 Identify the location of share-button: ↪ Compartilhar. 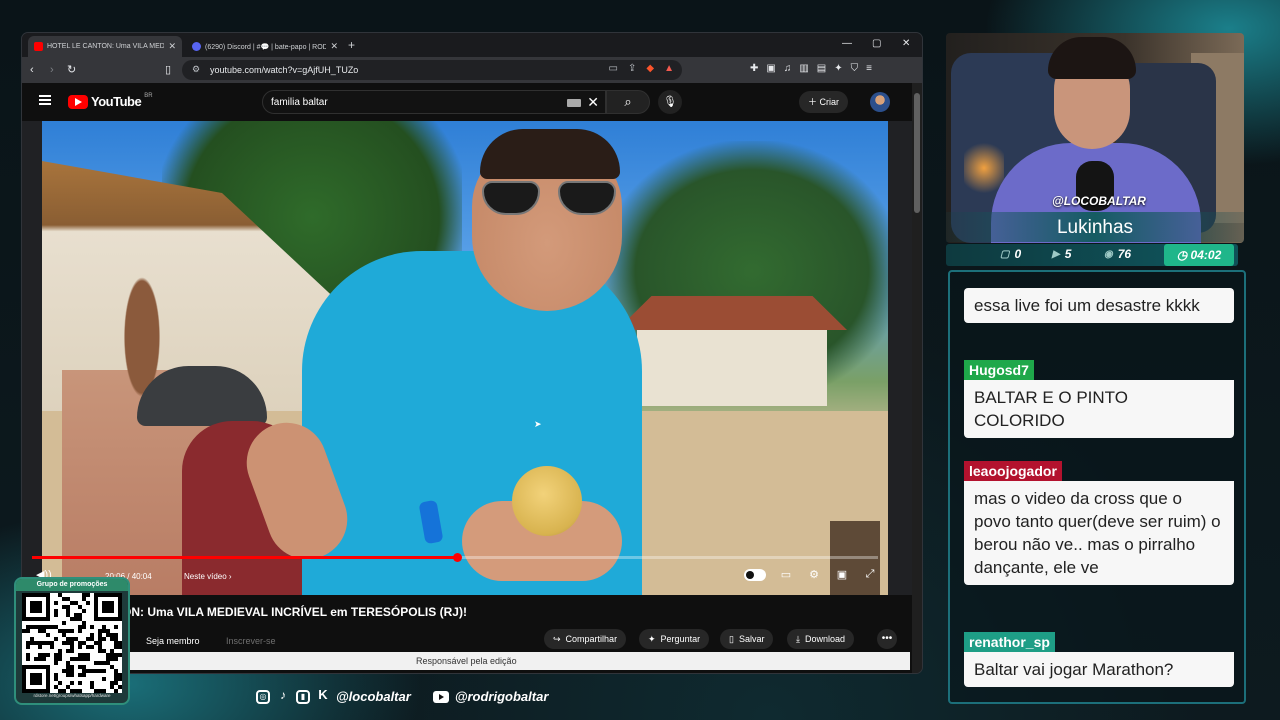
(585, 639).